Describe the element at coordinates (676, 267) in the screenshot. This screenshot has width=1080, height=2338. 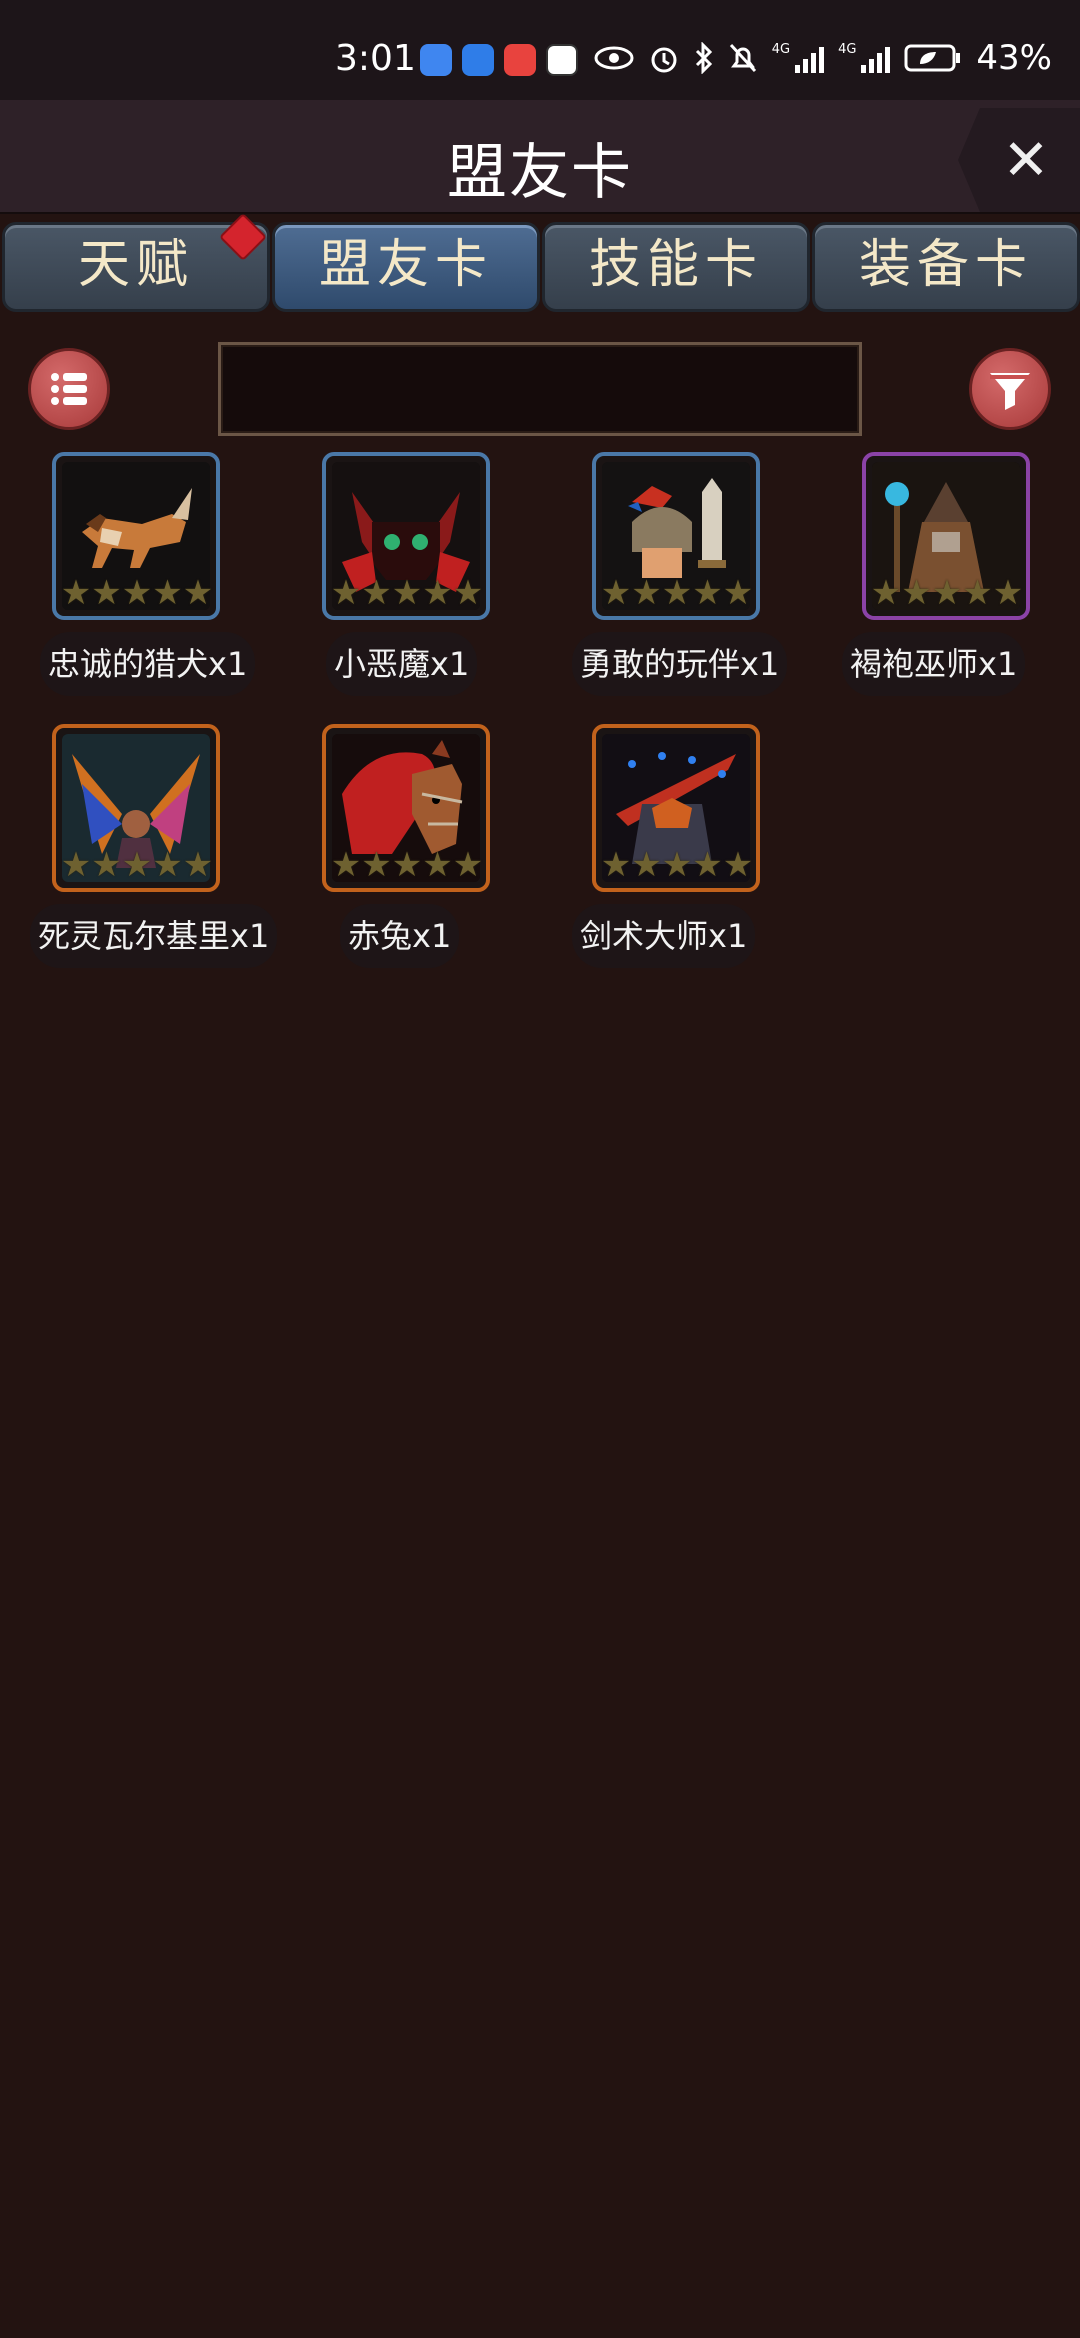
I see `tab-skill-cards: 技能卡` at that location.